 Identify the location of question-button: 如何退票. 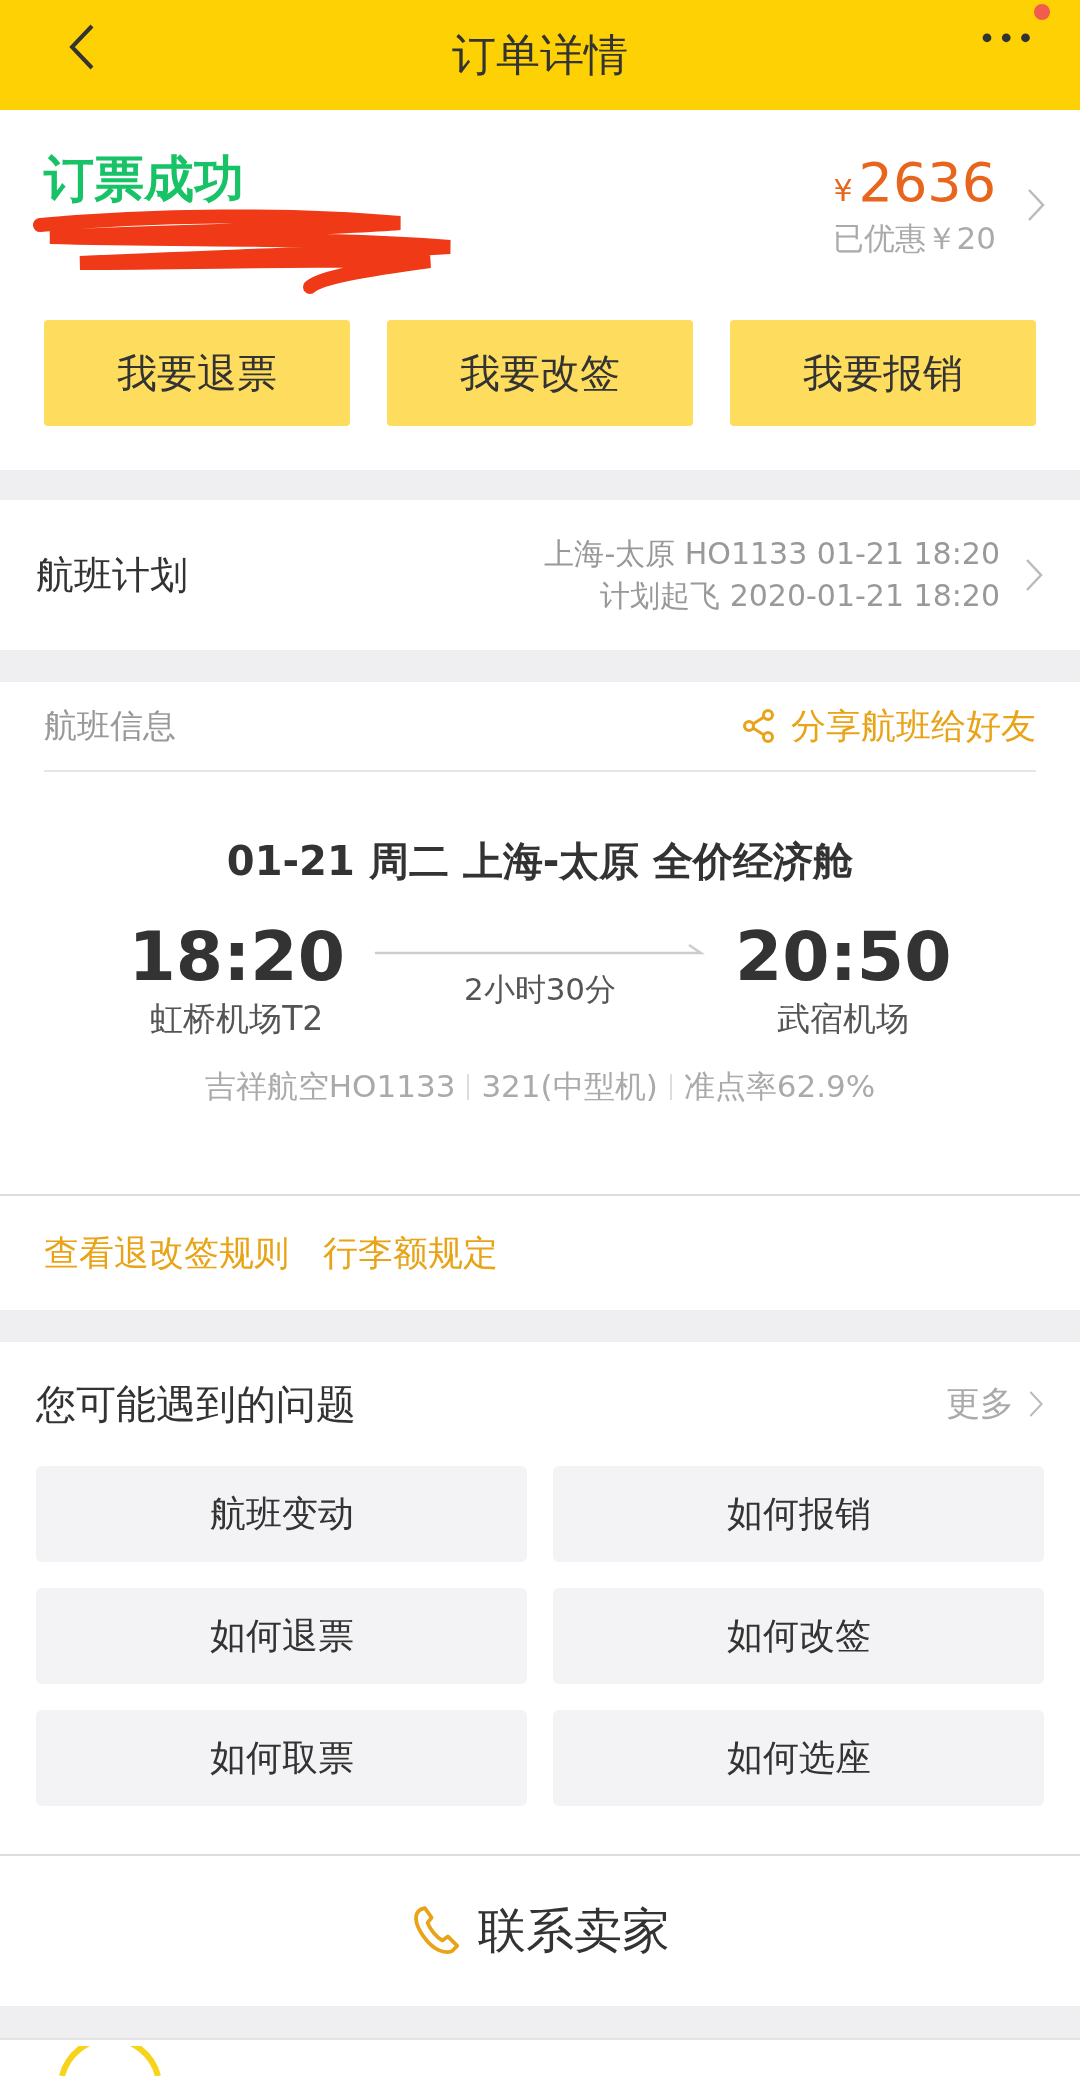
(281, 1636).